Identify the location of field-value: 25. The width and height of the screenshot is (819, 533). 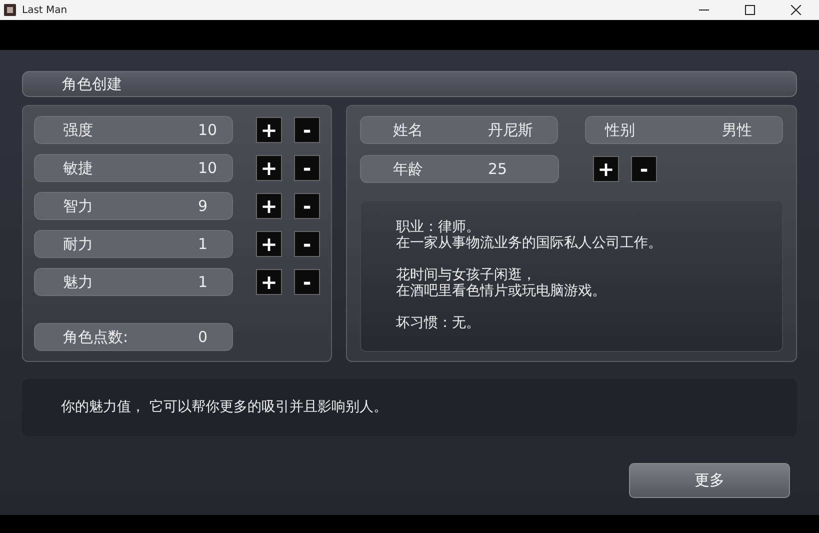
(498, 169).